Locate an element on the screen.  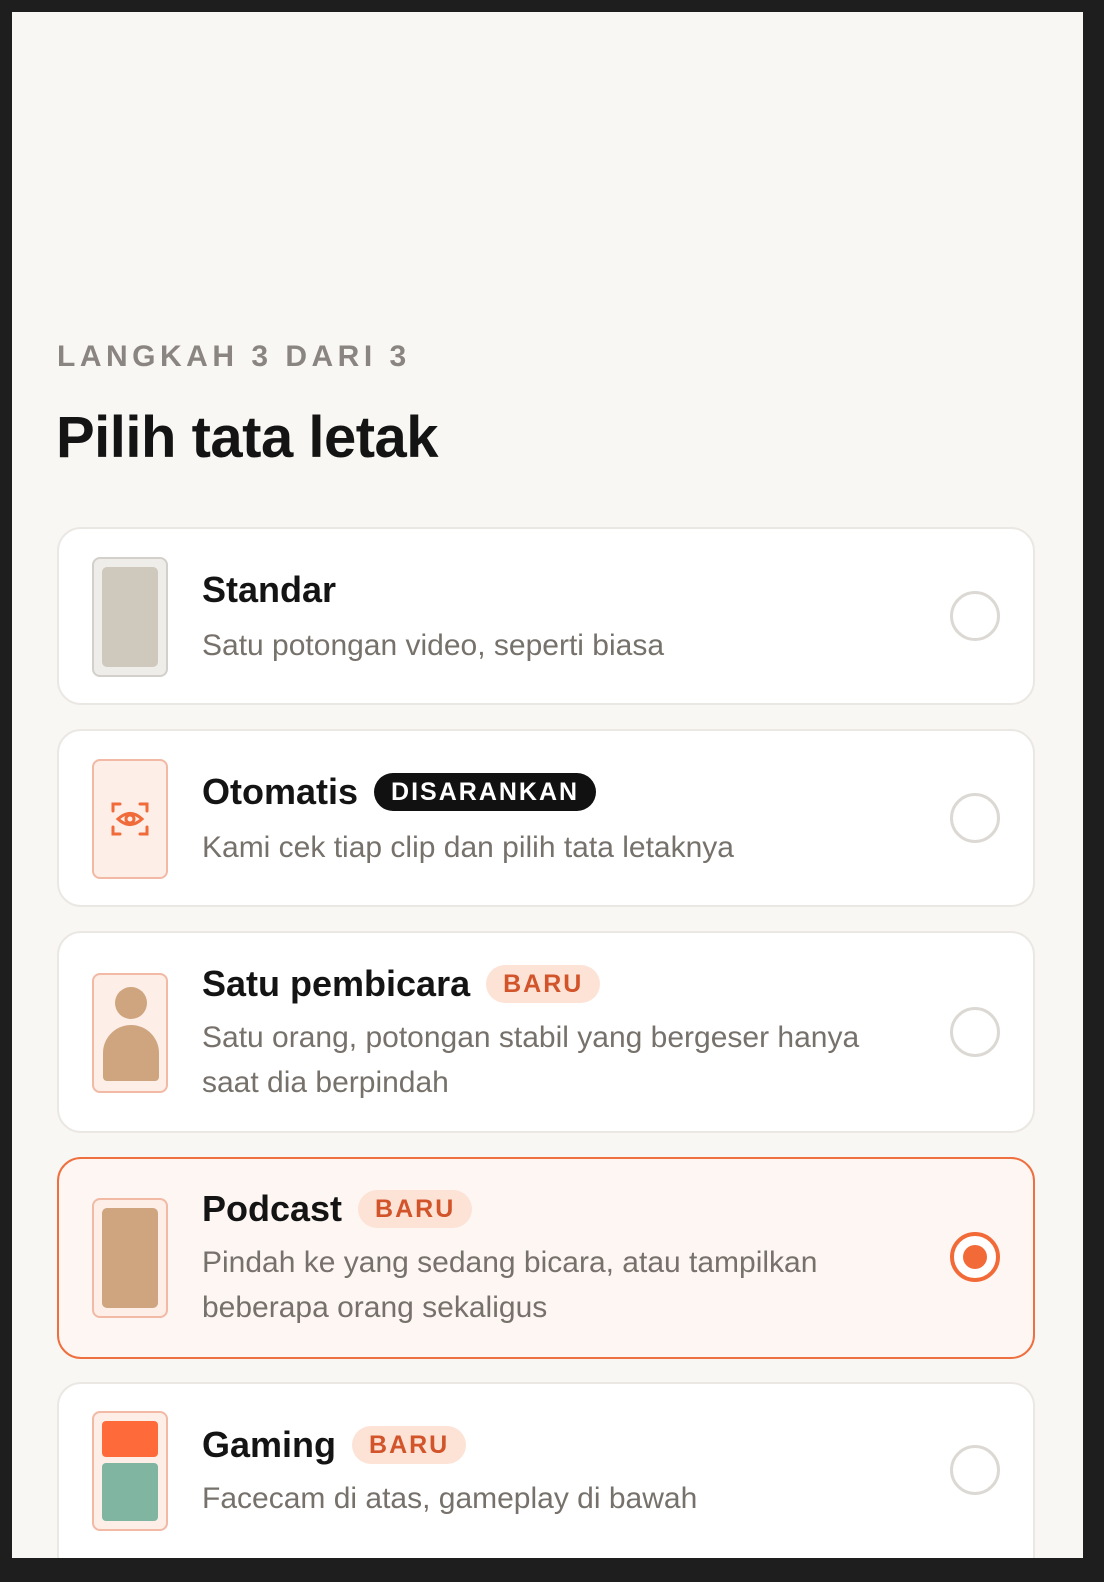
option-title-text: Podcast is located at coordinates (272, 1208).